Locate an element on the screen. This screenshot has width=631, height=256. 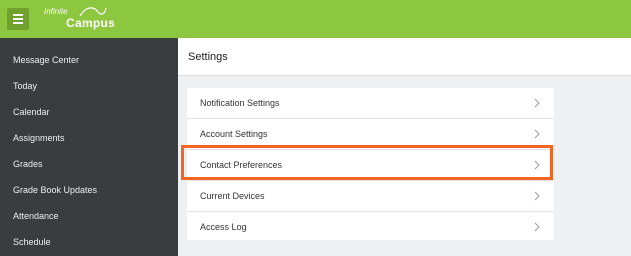
hamburger-menu-button is located at coordinates (18, 19).